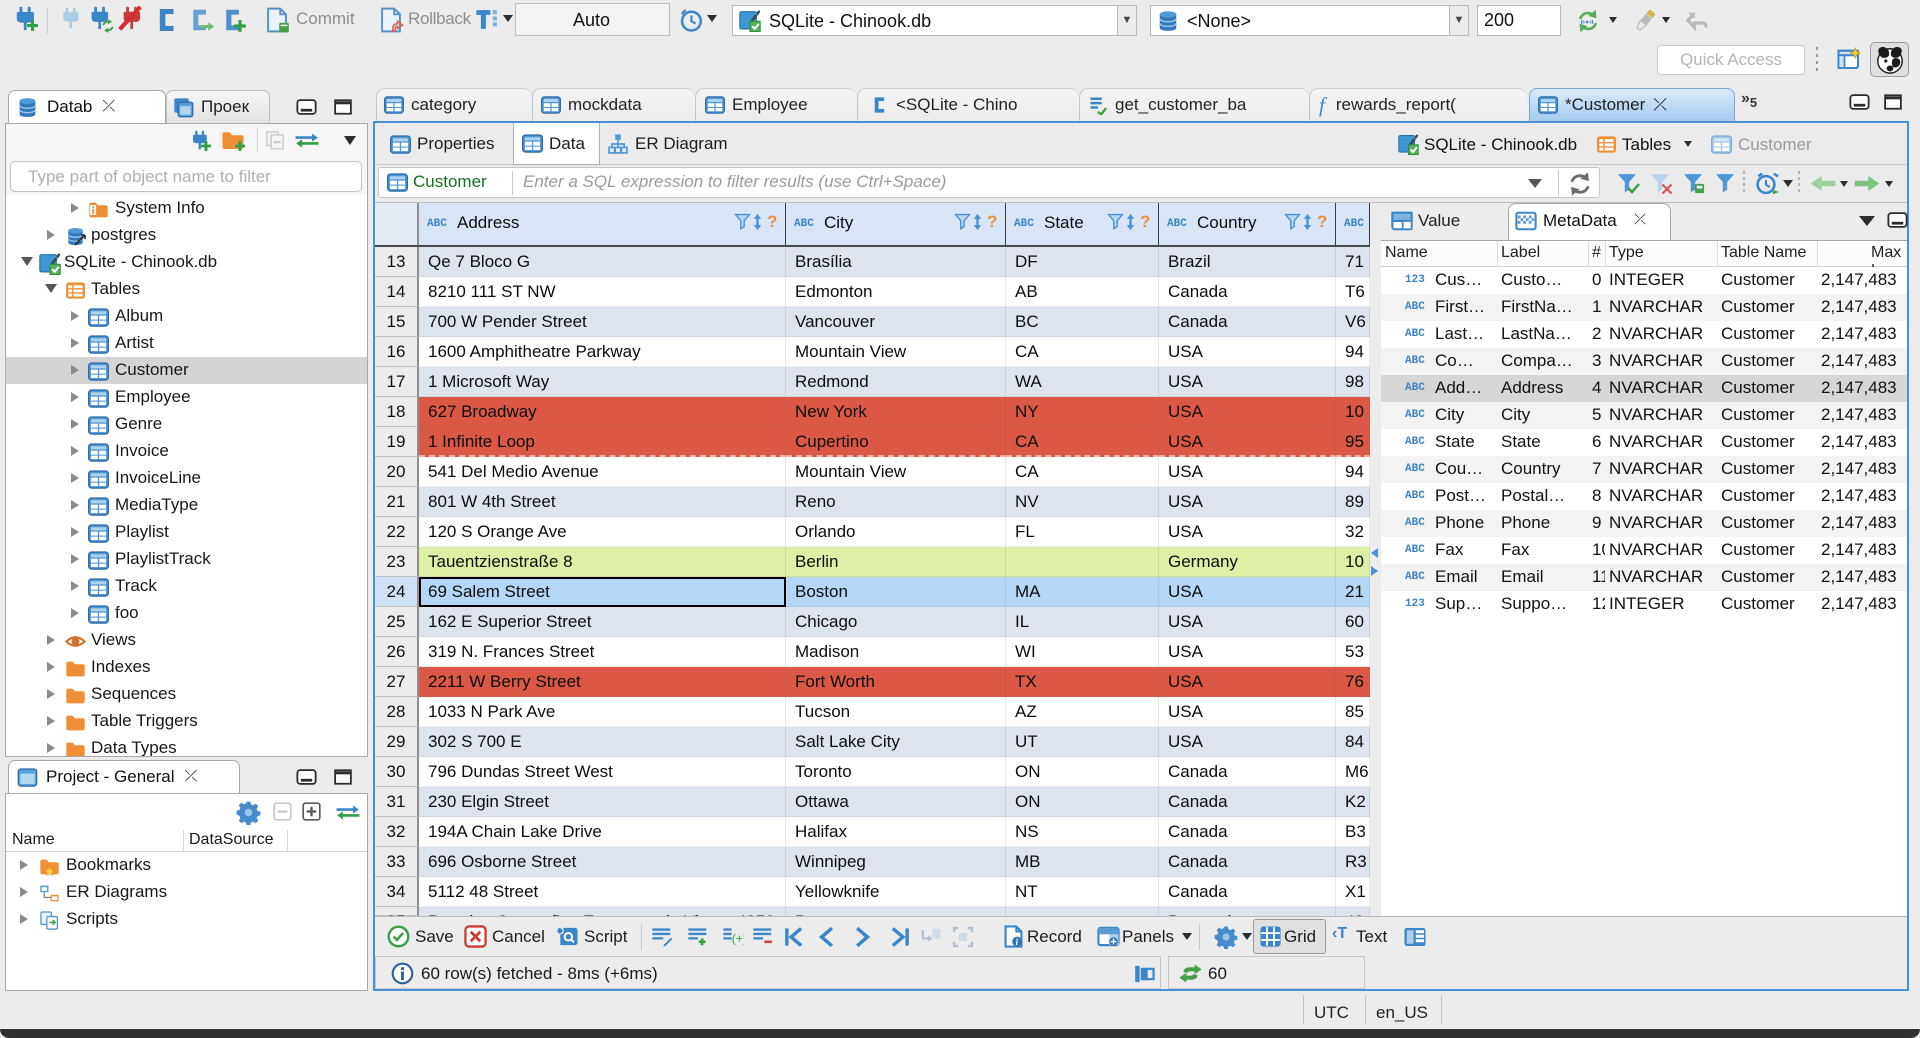 This screenshot has width=1920, height=1038. I want to click on svg-text: i, so click(1017, 943).